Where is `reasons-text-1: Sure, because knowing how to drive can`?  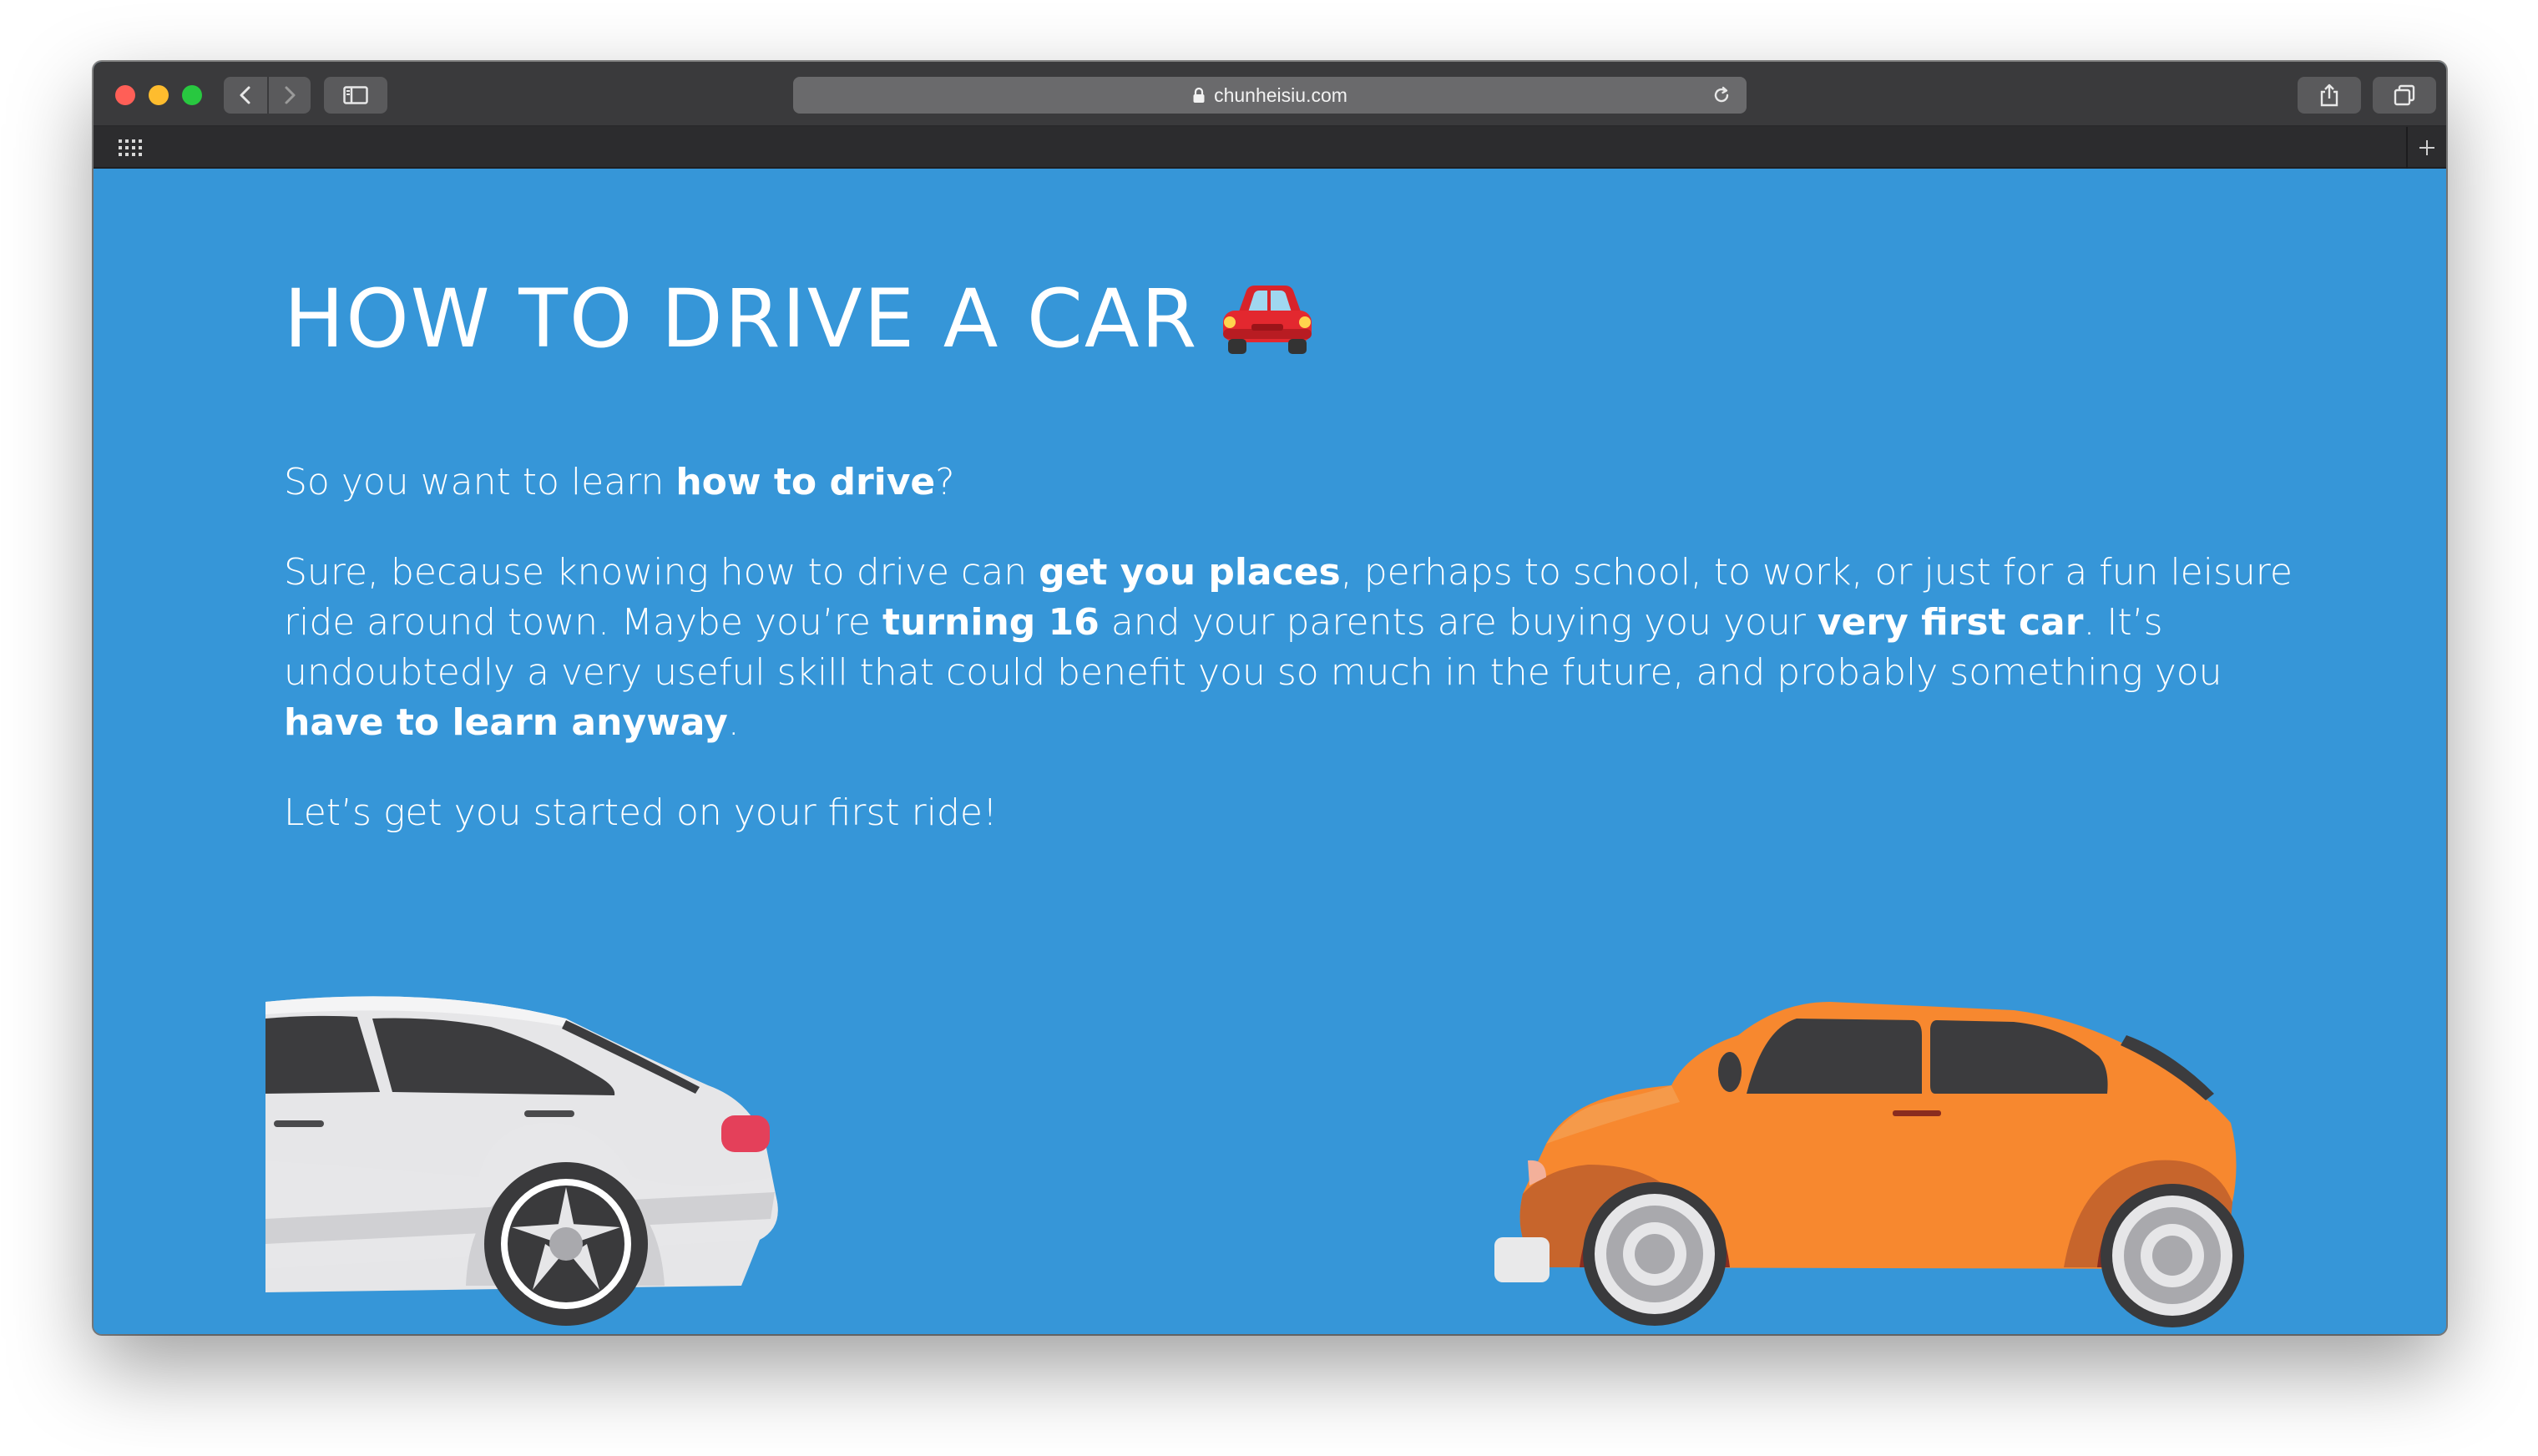
reasons-text-1: Sure, because knowing how to drive can is located at coordinates (661, 572).